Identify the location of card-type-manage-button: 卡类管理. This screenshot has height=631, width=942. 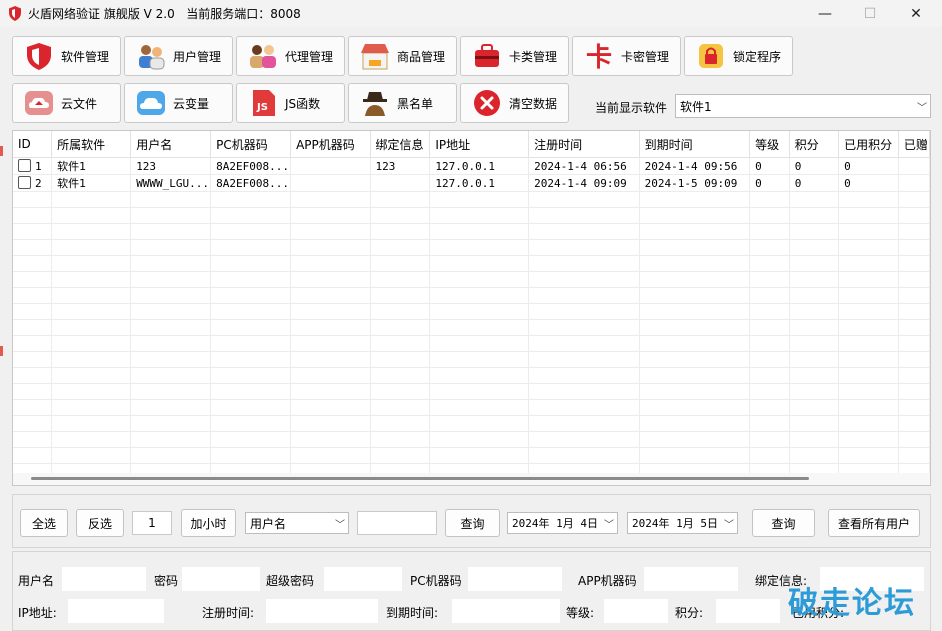
(514, 56).